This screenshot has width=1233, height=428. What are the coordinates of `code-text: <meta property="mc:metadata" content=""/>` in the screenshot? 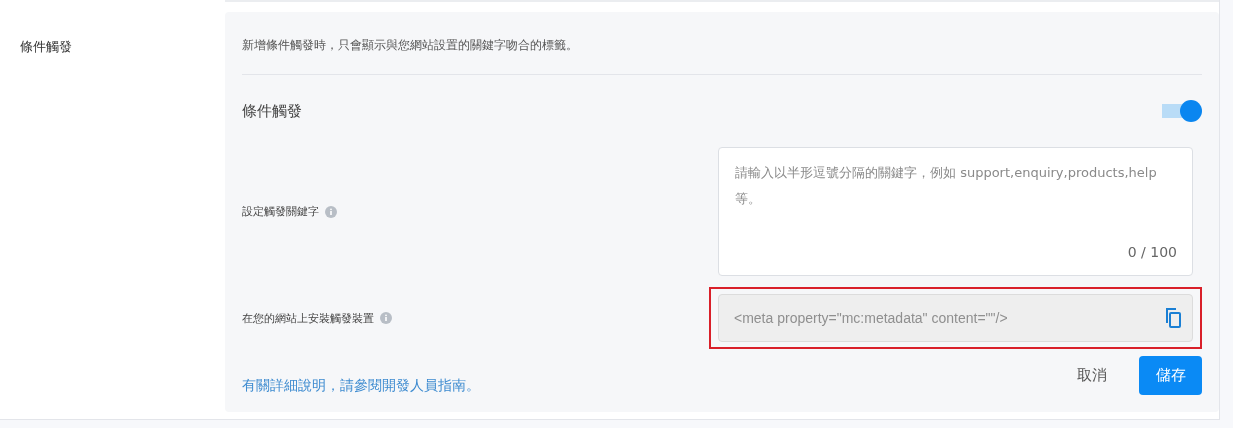 It's located at (871, 318).